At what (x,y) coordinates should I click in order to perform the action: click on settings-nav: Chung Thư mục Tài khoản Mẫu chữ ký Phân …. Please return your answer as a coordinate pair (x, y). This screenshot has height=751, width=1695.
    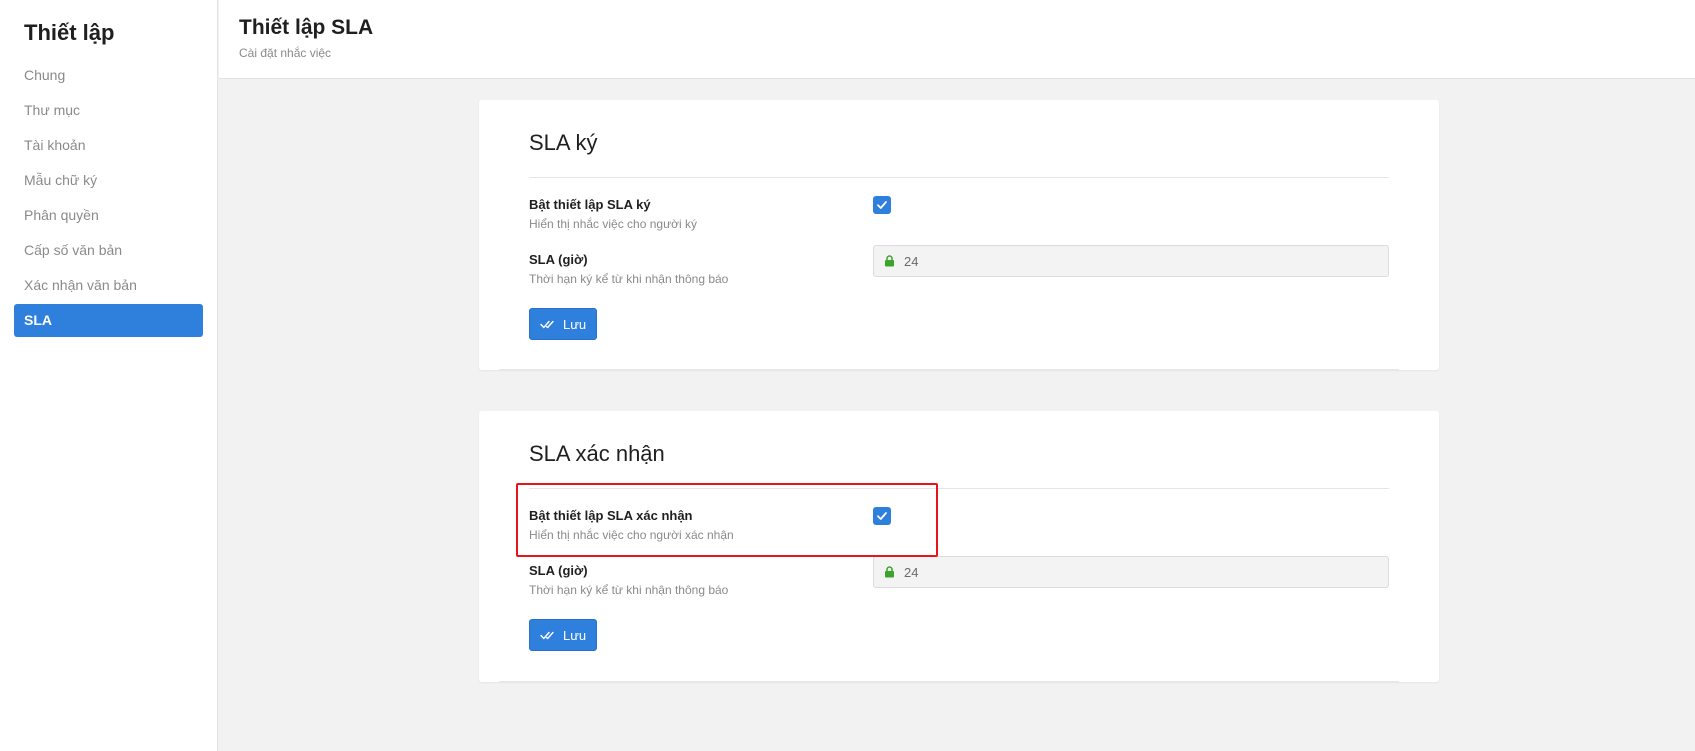
    Looking at the image, I should click on (108, 199).